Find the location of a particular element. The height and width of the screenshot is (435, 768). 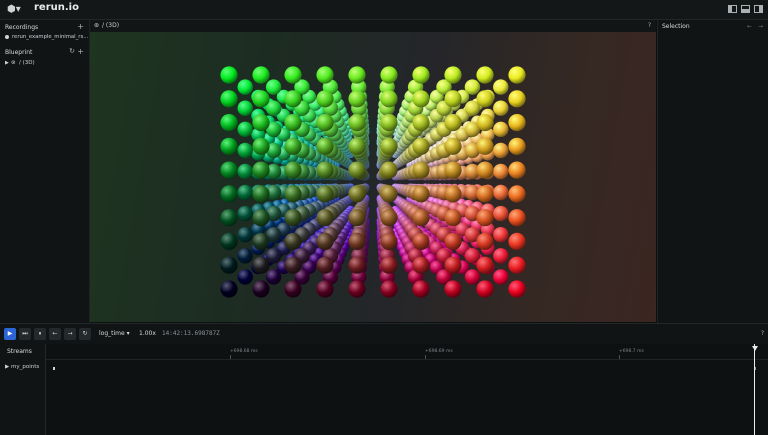

play-button: ▶ is located at coordinates (10, 334).